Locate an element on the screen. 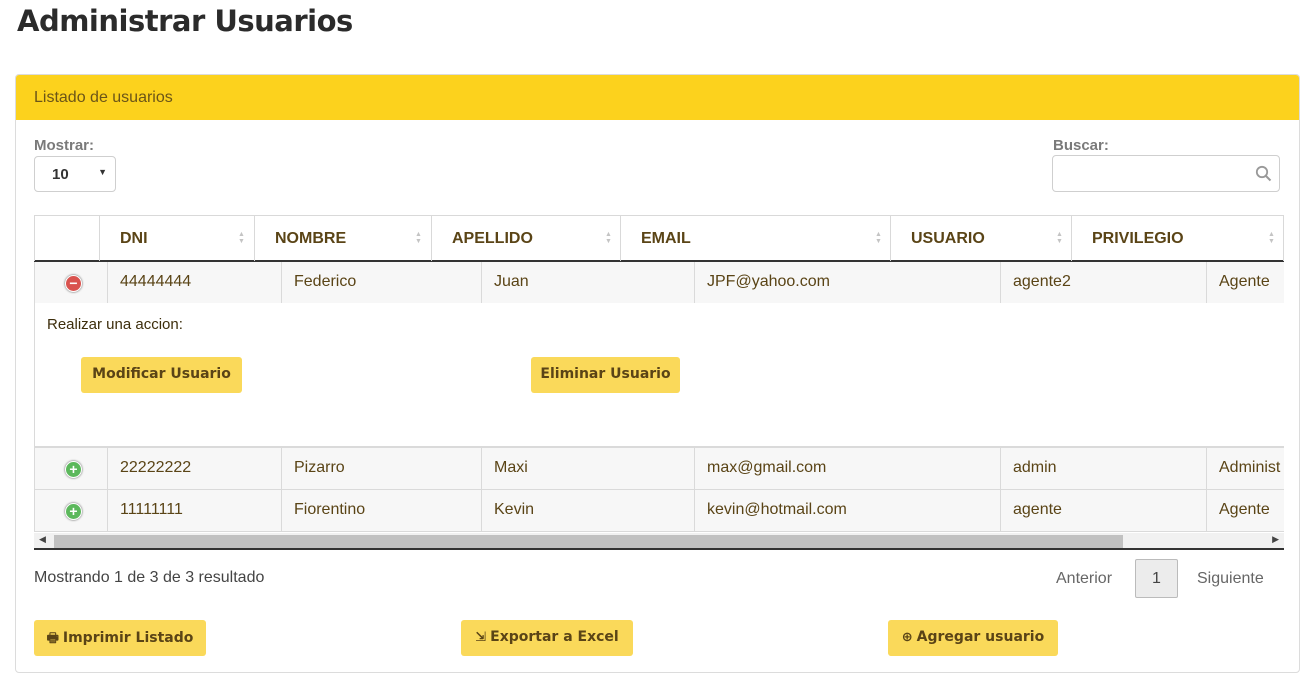  scrollbar-thumb is located at coordinates (588, 541).